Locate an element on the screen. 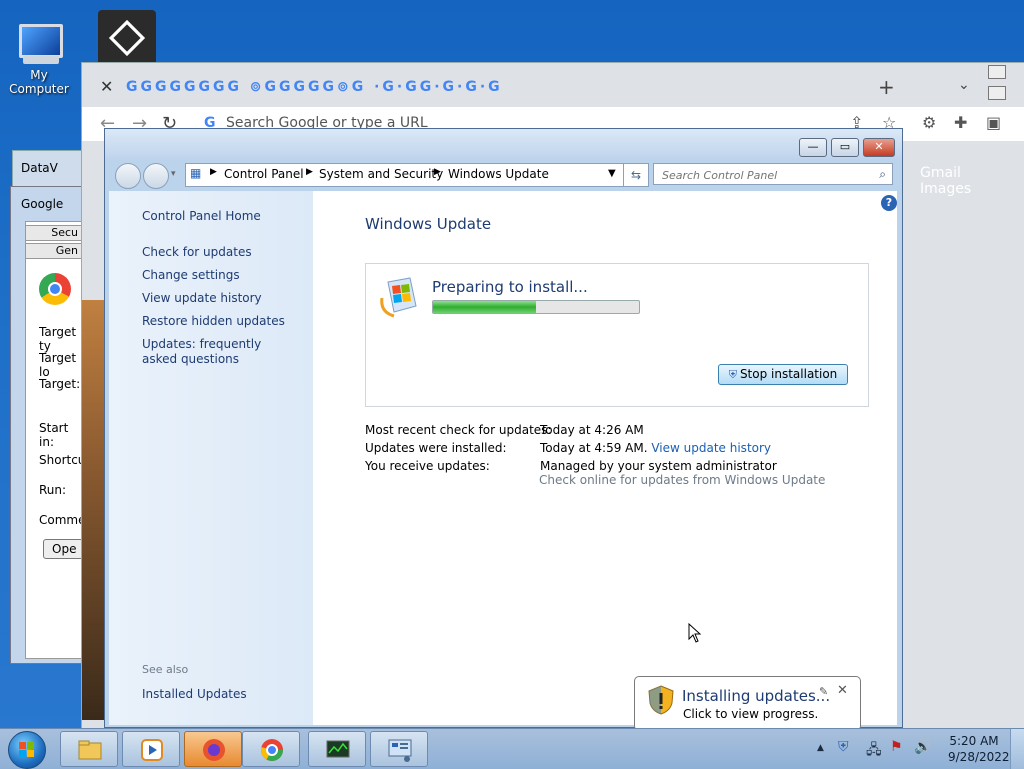 The height and width of the screenshot is (769, 1024). forward-button is located at coordinates (156, 176).